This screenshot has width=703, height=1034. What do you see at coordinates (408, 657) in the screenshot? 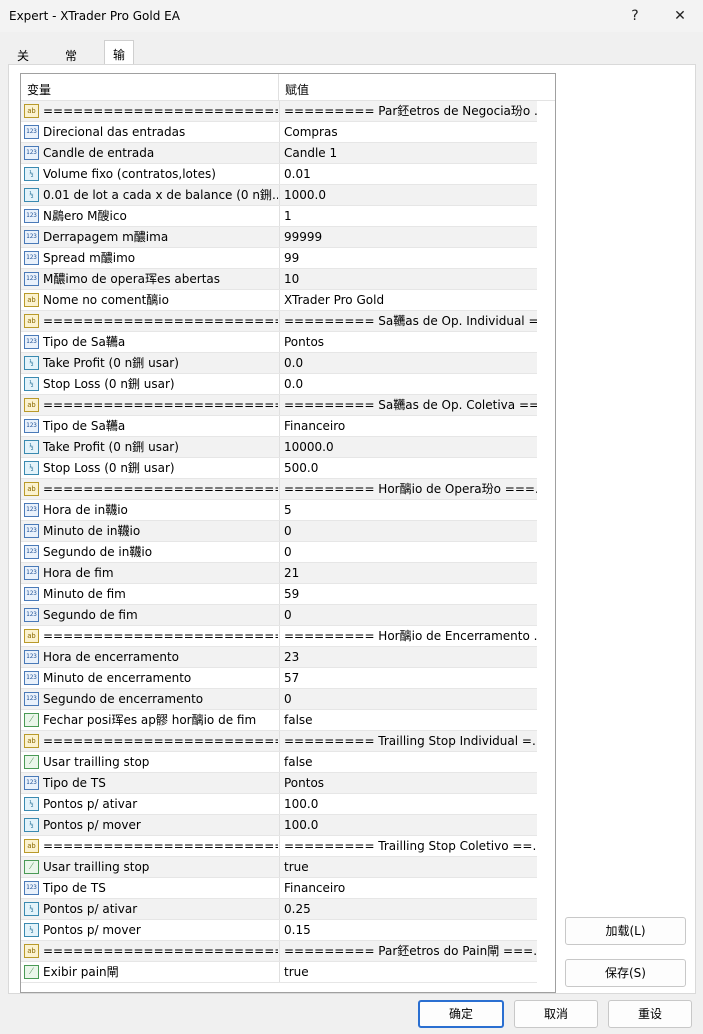
I see `value-cell: 23` at bounding box center [408, 657].